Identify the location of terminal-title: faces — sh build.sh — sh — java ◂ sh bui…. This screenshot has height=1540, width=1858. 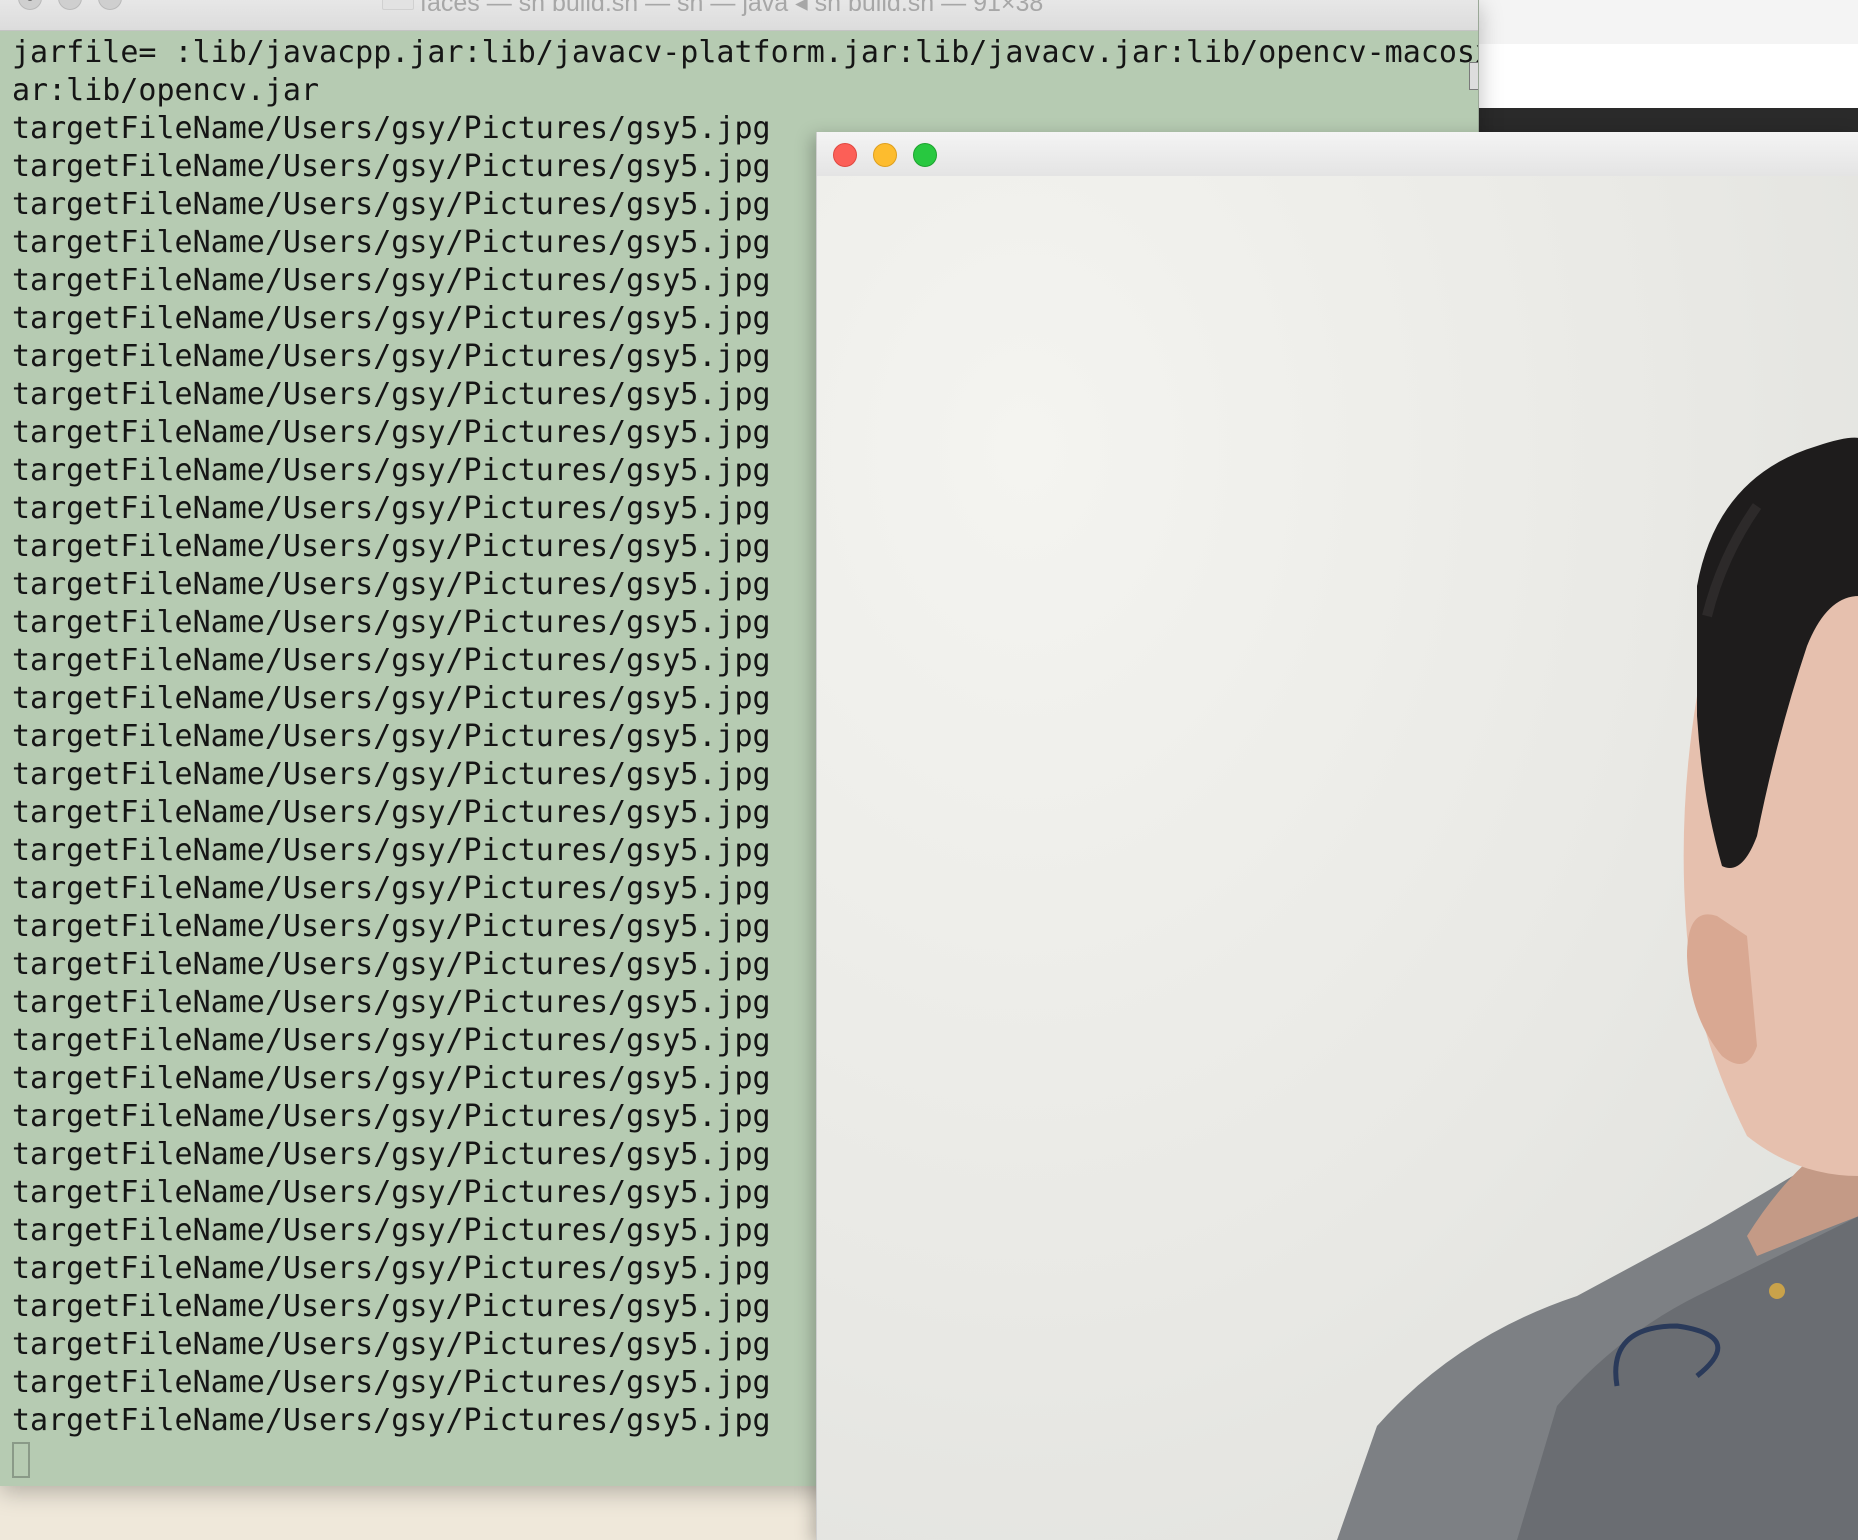
(732, 8).